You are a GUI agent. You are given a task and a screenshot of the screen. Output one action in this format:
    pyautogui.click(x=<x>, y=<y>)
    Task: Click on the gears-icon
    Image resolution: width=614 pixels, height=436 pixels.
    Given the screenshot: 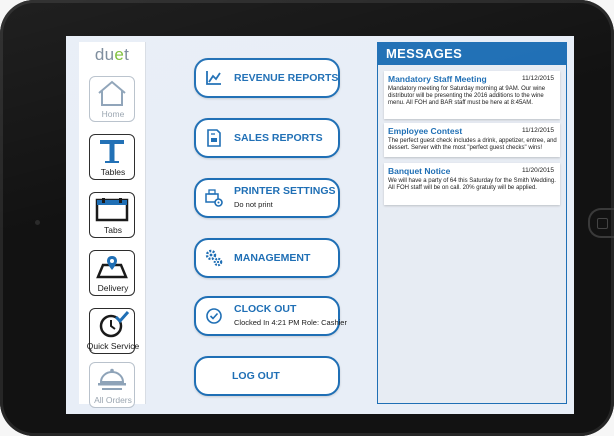 What is the action you would take?
    pyautogui.click(x=214, y=258)
    